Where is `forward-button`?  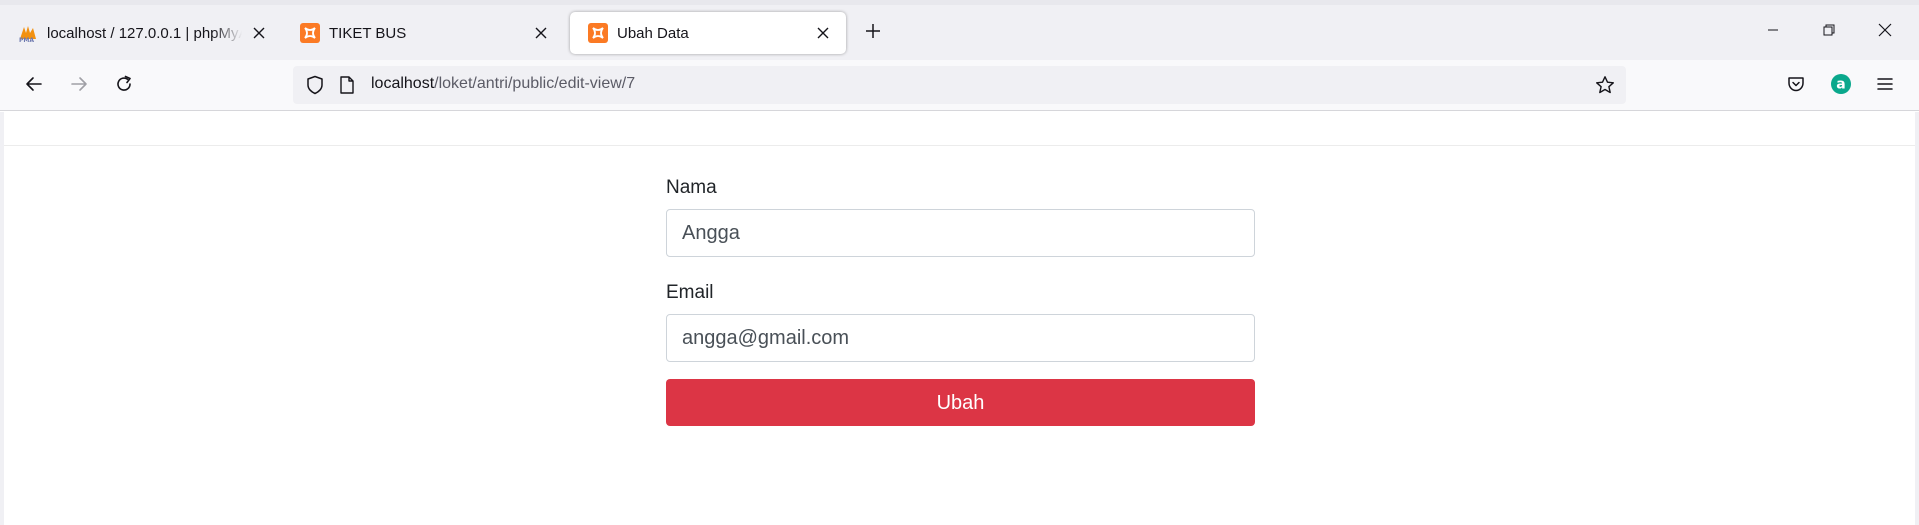
forward-button is located at coordinates (79, 86).